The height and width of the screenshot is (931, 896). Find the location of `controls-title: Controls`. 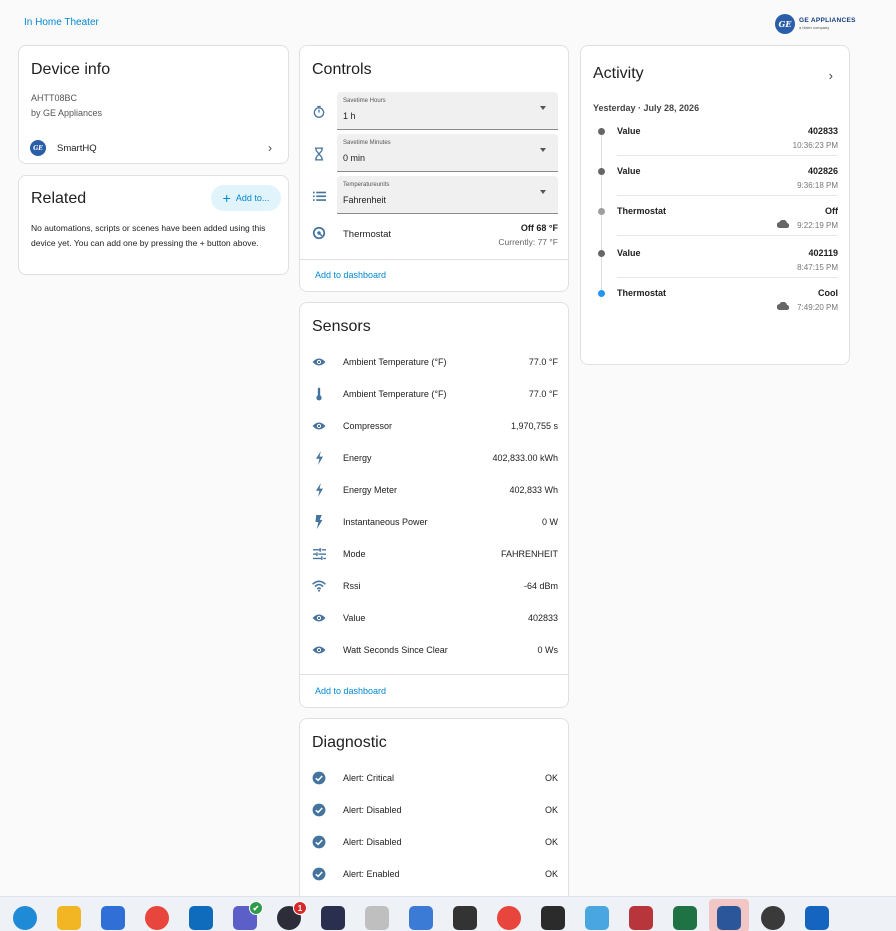

controls-title: Controls is located at coordinates (342, 69).